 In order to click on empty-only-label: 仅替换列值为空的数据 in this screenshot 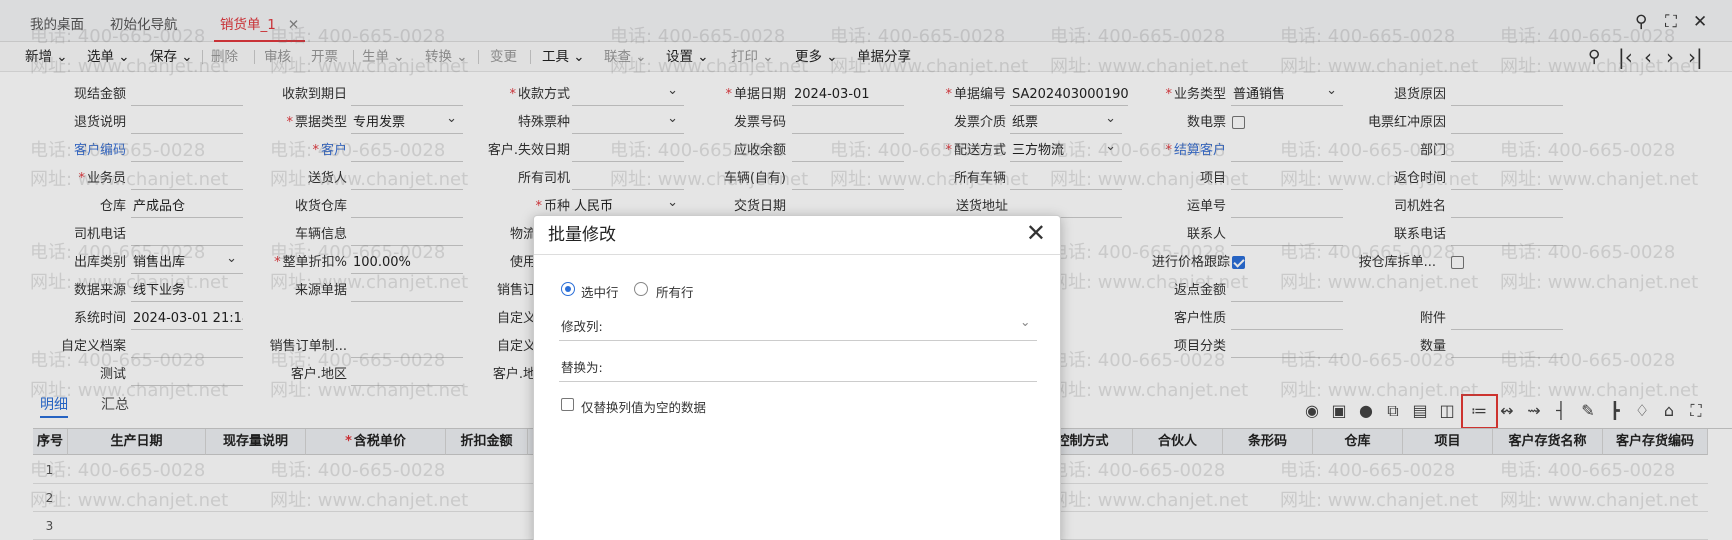, I will do `click(644, 407)`.